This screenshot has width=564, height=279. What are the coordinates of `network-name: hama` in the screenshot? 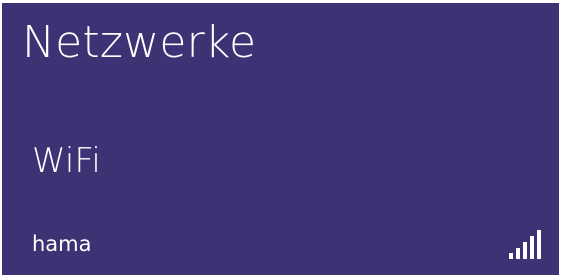 It's located at (62, 244).